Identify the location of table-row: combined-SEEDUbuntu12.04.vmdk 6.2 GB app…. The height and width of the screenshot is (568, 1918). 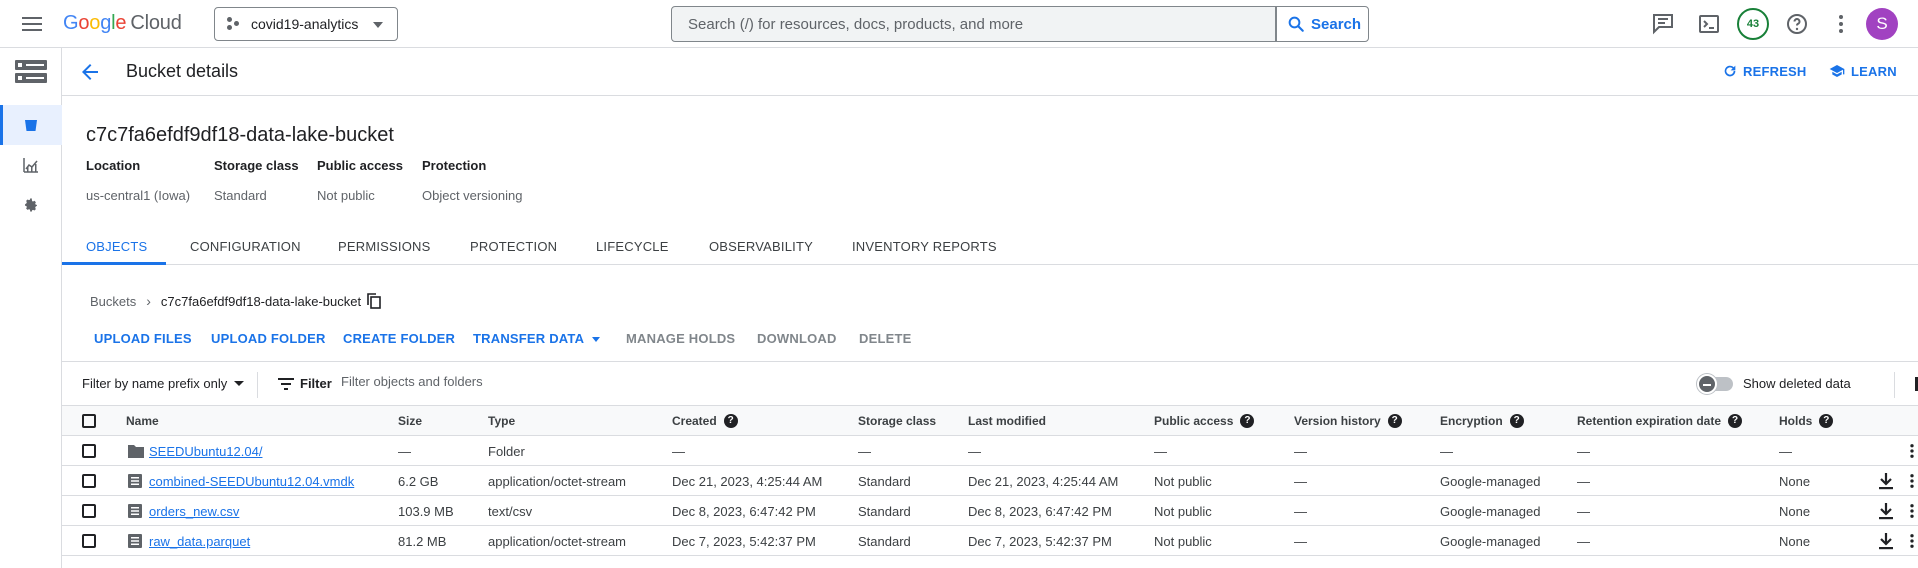
(990, 481).